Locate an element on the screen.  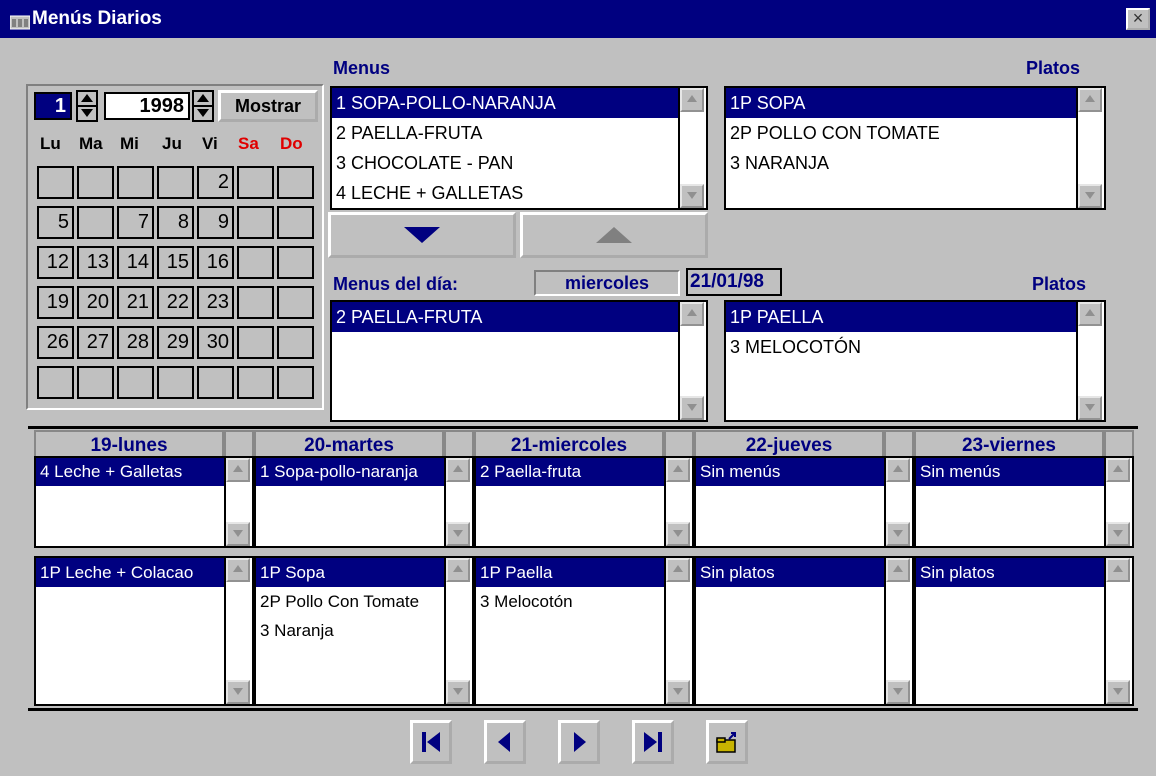
add-menu-button is located at coordinates (422, 235).